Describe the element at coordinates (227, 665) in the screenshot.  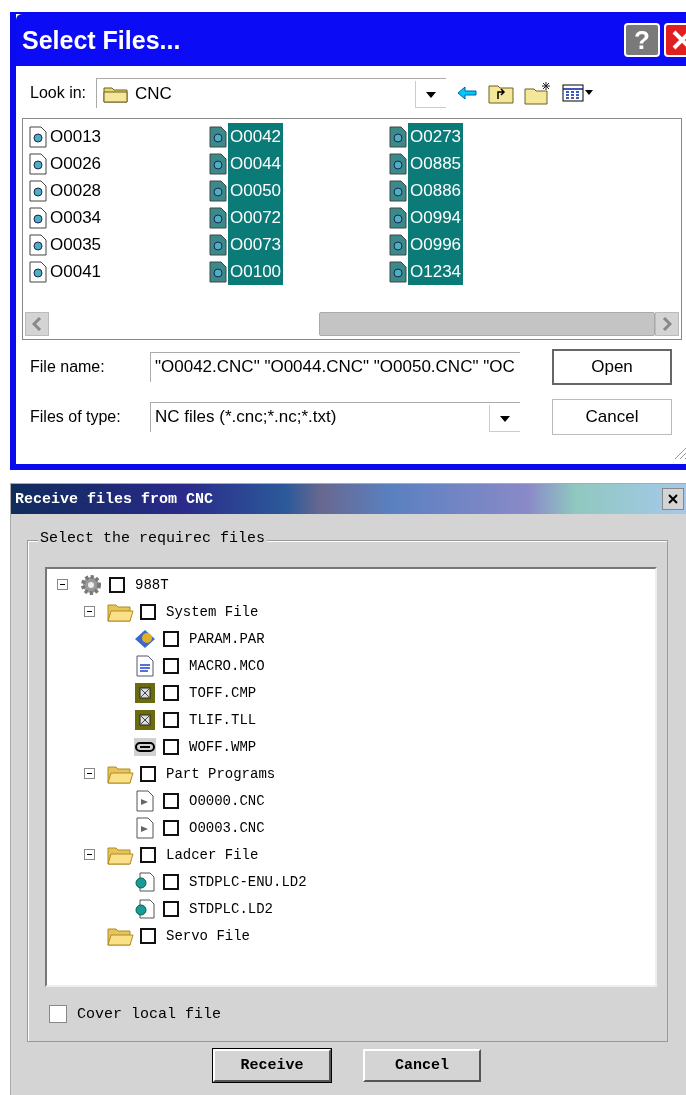
I see `tree-item-label: MACRO.MCO` at that location.